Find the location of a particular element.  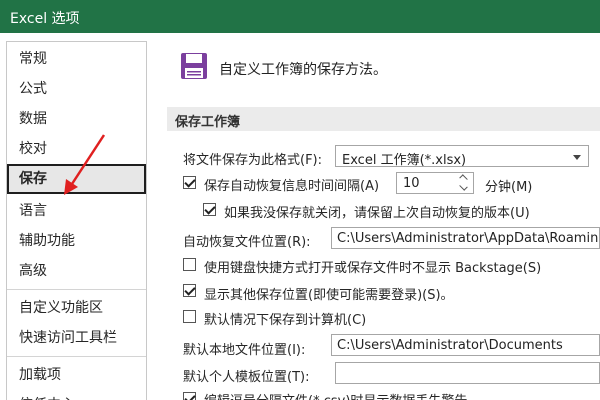

chevron-up-icon is located at coordinates (463, 178).